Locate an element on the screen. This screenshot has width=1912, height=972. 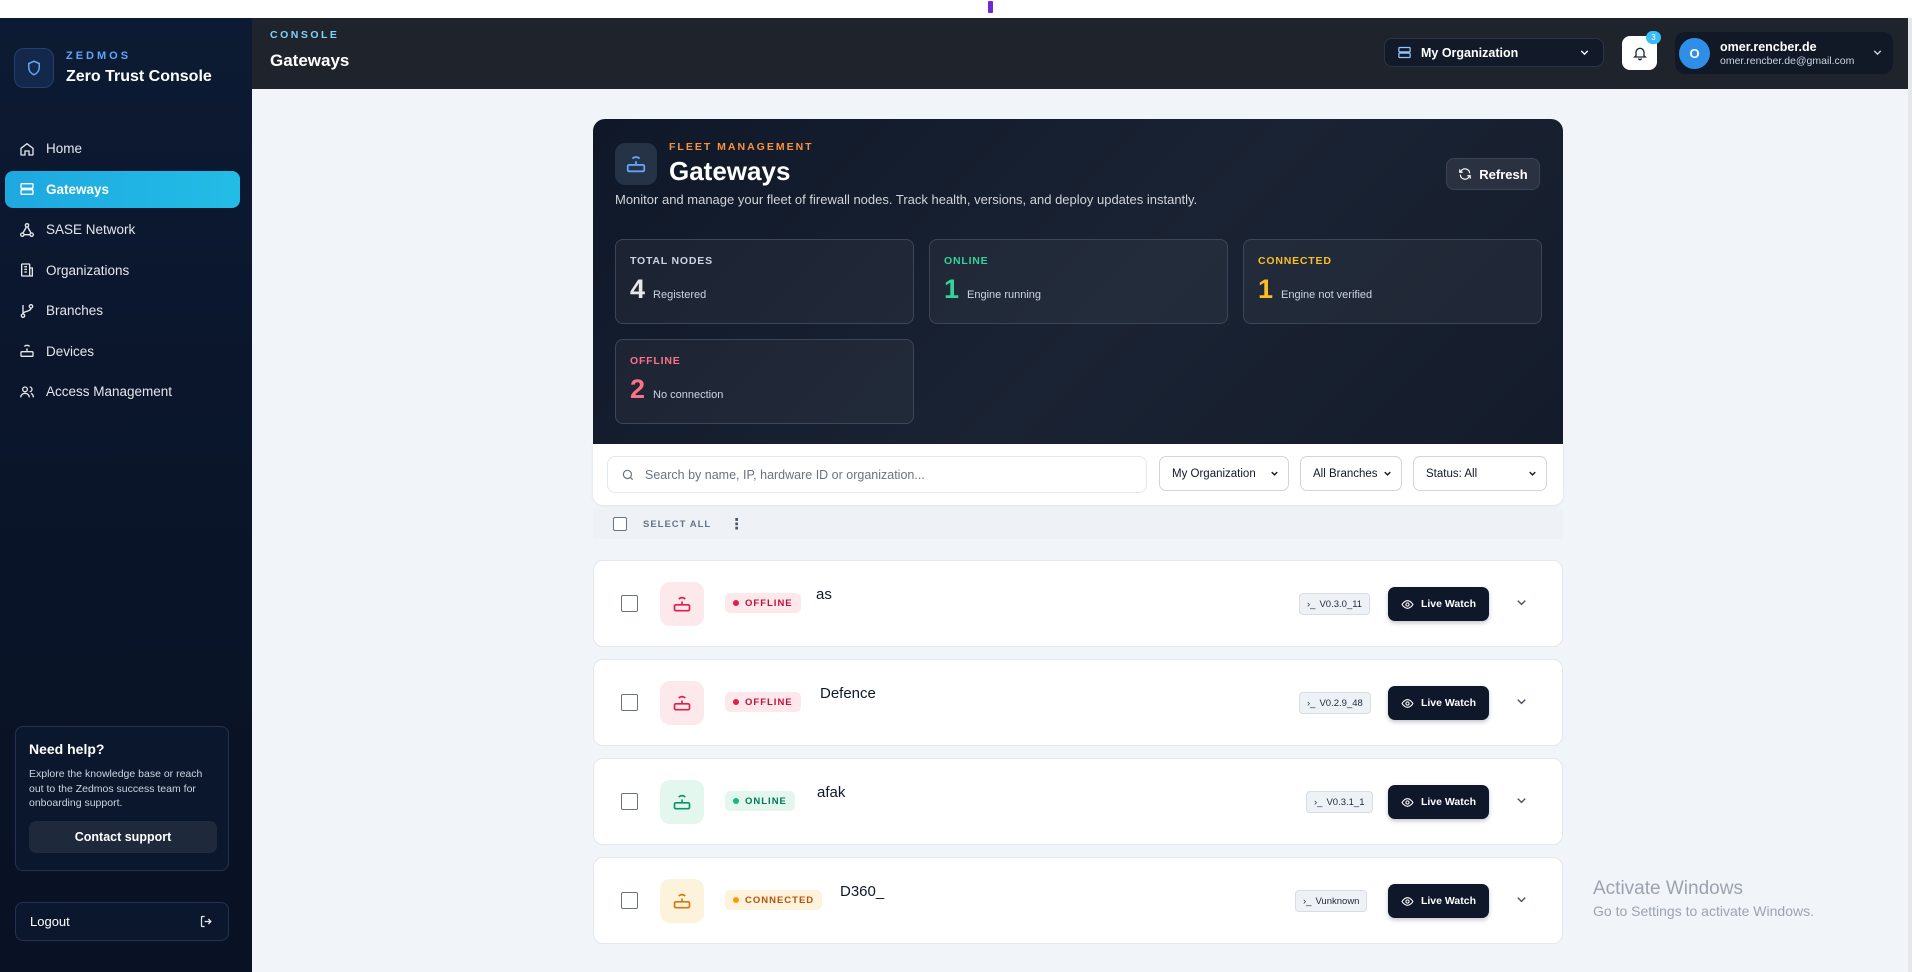
page-scrollbar is located at coordinates (1910, 495).